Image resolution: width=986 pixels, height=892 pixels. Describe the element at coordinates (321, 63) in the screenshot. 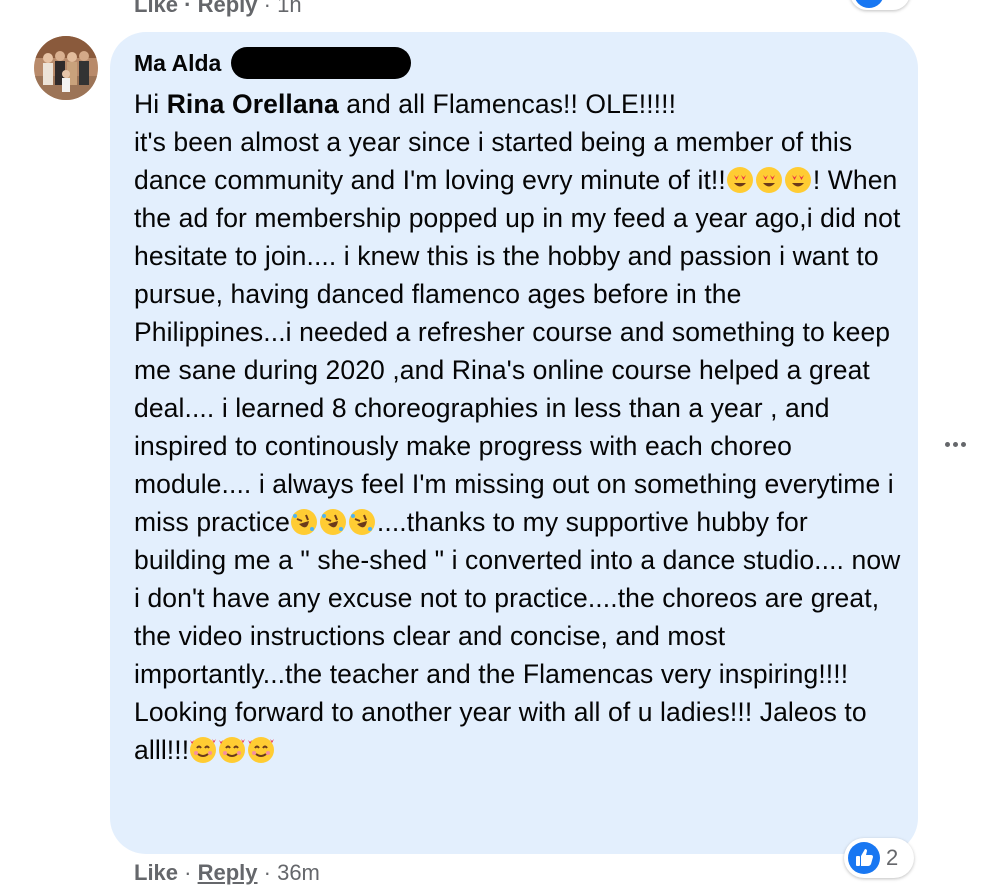

I see `redaction-bar` at that location.